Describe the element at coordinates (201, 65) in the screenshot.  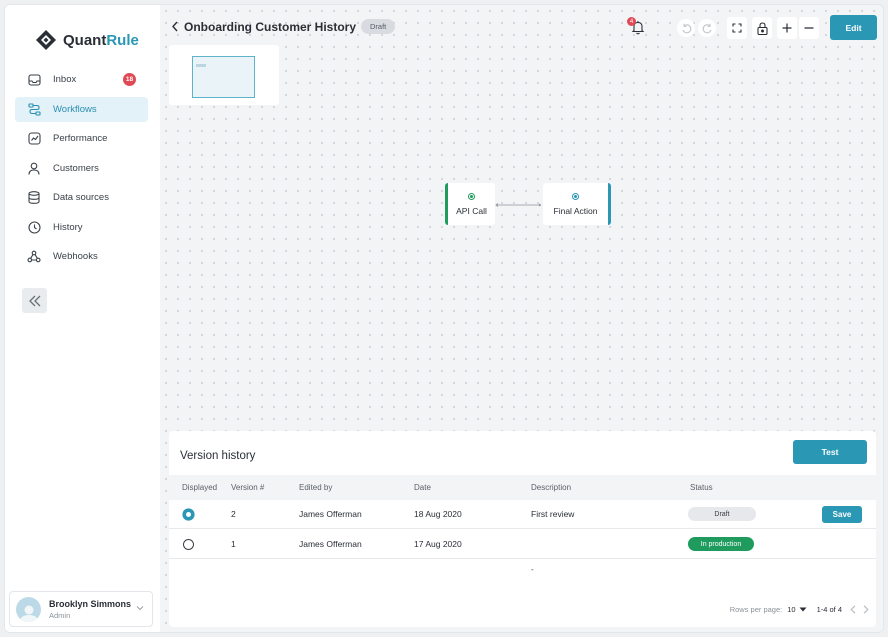
I see `minimap-nodes` at that location.